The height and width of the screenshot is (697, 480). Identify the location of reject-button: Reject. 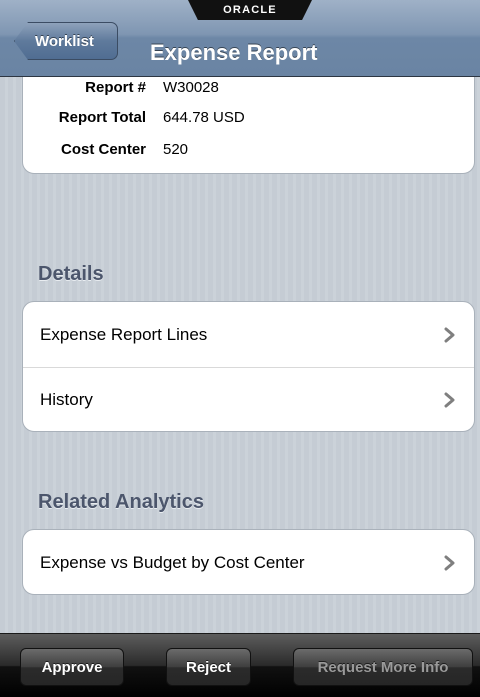
(208, 667).